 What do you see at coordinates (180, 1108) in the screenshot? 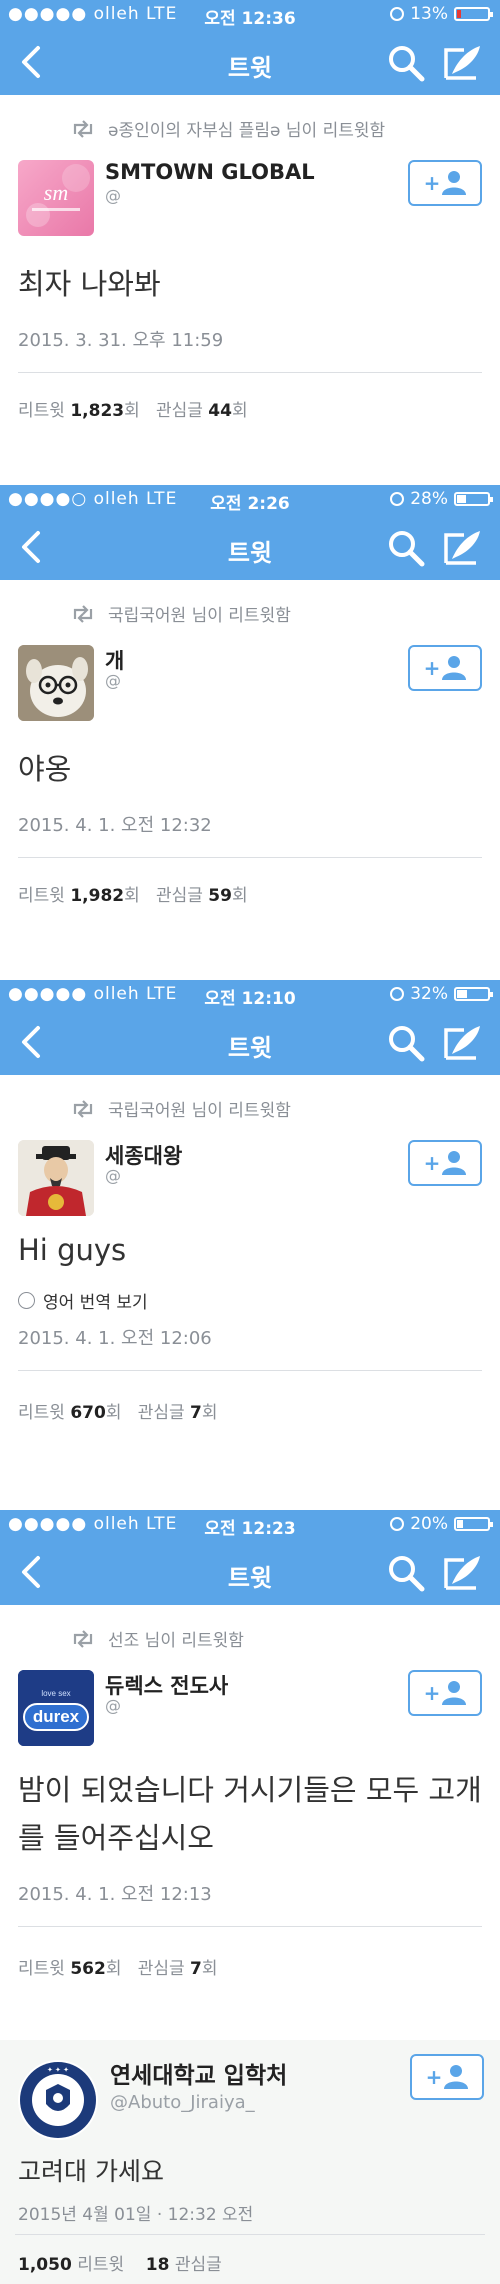
I see `retweet-notice: 국립국어원 님이 리트윗함` at bounding box center [180, 1108].